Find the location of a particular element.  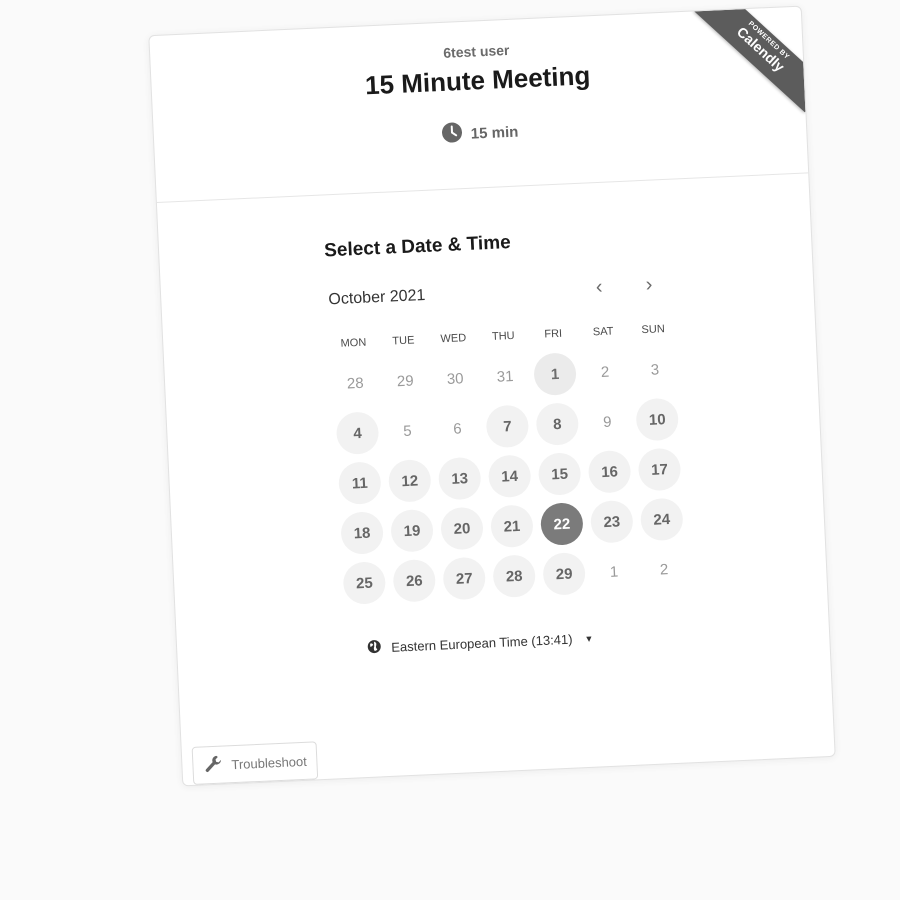

unavailable-day: 5 is located at coordinates (407, 431).